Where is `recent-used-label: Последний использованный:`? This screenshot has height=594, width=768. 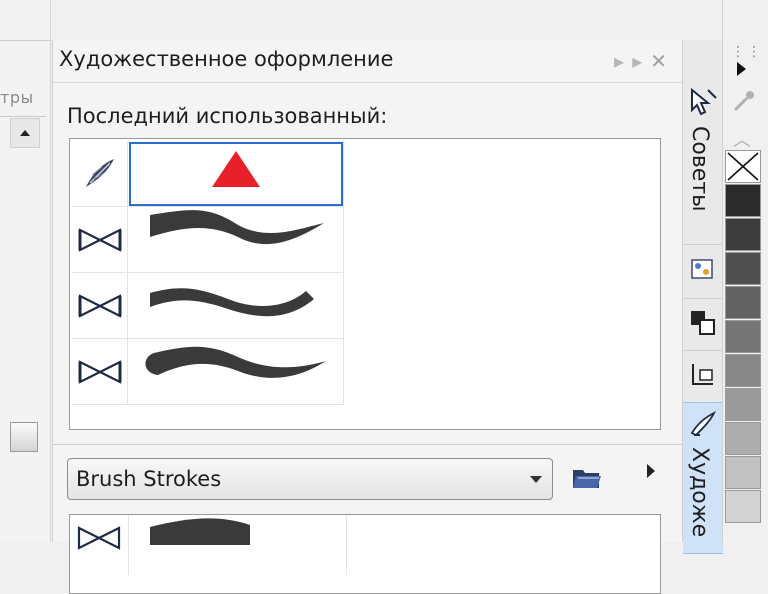 recent-used-label: Последний использованный: is located at coordinates (227, 116).